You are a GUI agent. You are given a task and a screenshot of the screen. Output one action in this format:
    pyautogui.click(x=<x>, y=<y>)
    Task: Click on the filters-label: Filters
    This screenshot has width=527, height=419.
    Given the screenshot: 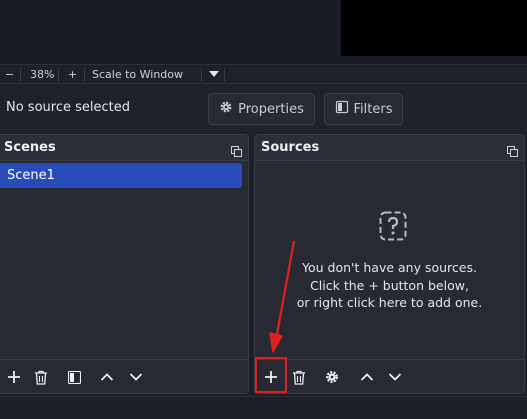 What is the action you would take?
    pyautogui.click(x=373, y=109)
    